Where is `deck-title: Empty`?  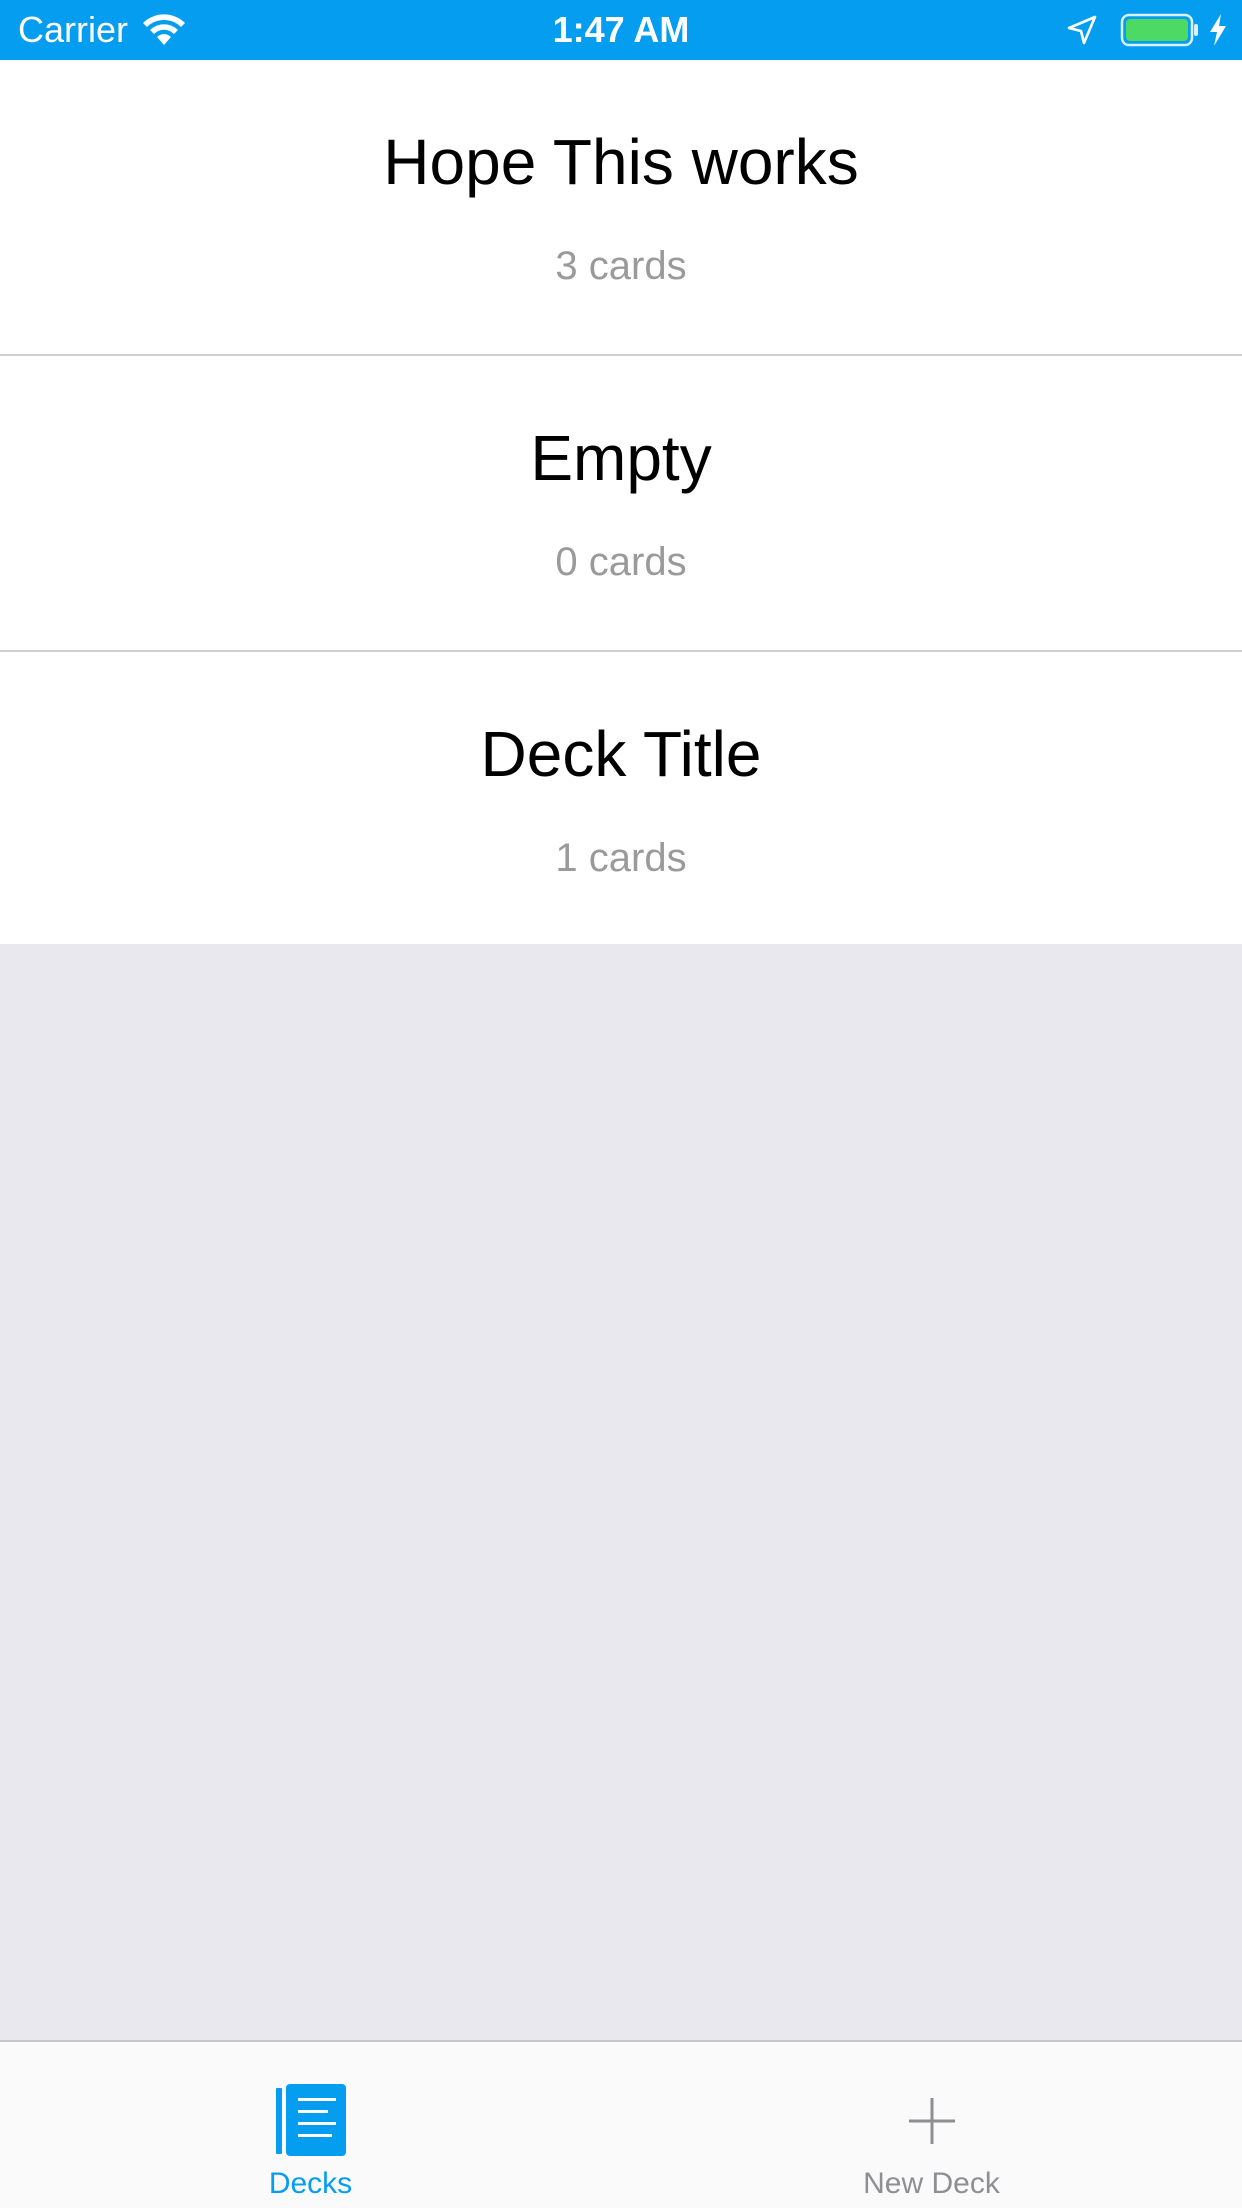
deck-title: Empty is located at coordinates (621, 458).